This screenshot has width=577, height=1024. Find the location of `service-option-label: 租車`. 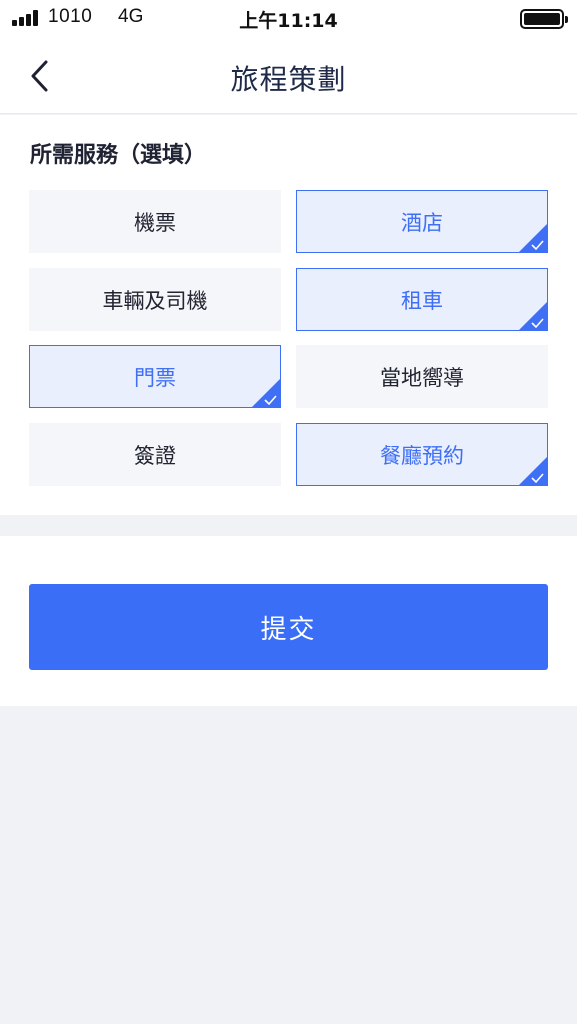

service-option-label: 租車 is located at coordinates (422, 300).